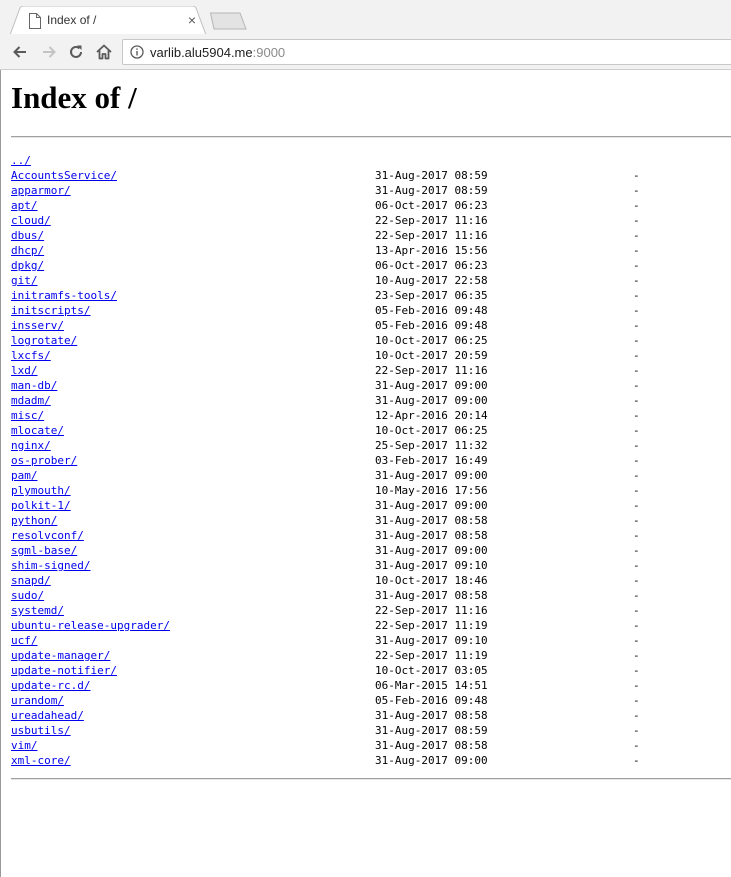  Describe the element at coordinates (31, 445) in the screenshot. I see `directory-link: nginx/` at that location.